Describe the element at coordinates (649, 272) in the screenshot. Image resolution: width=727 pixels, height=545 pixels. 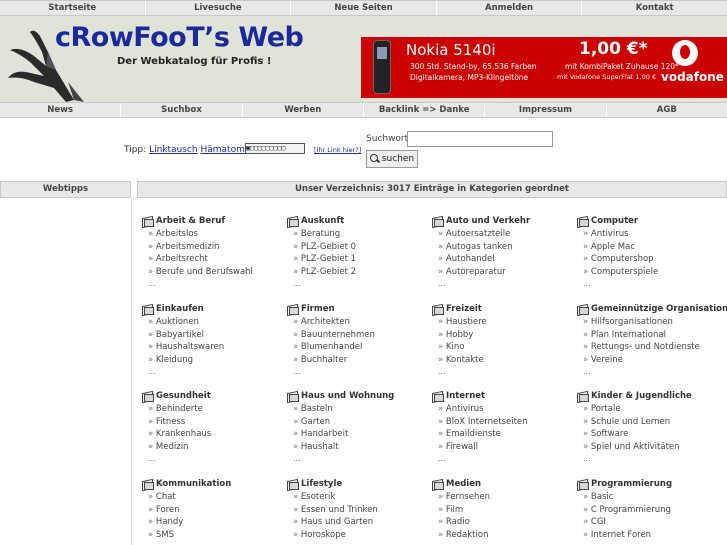
I see `subcategory-link: Computerspiele` at that location.